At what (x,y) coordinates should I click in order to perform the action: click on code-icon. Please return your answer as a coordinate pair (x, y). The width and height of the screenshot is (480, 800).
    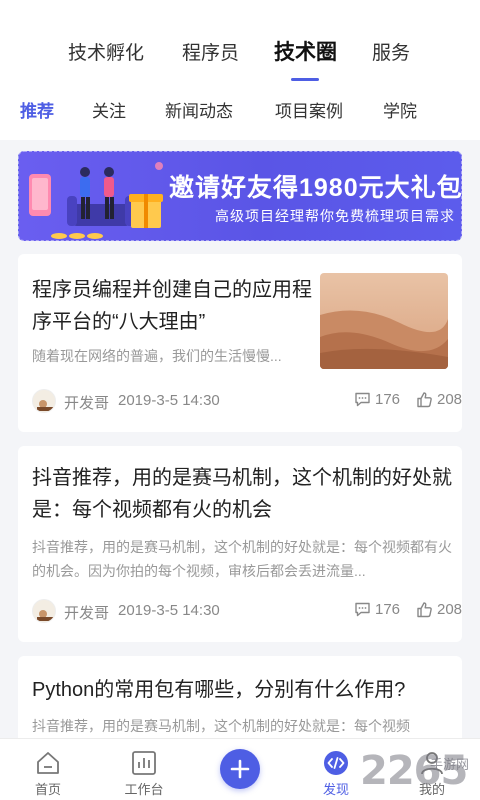
    Looking at the image, I should click on (336, 763).